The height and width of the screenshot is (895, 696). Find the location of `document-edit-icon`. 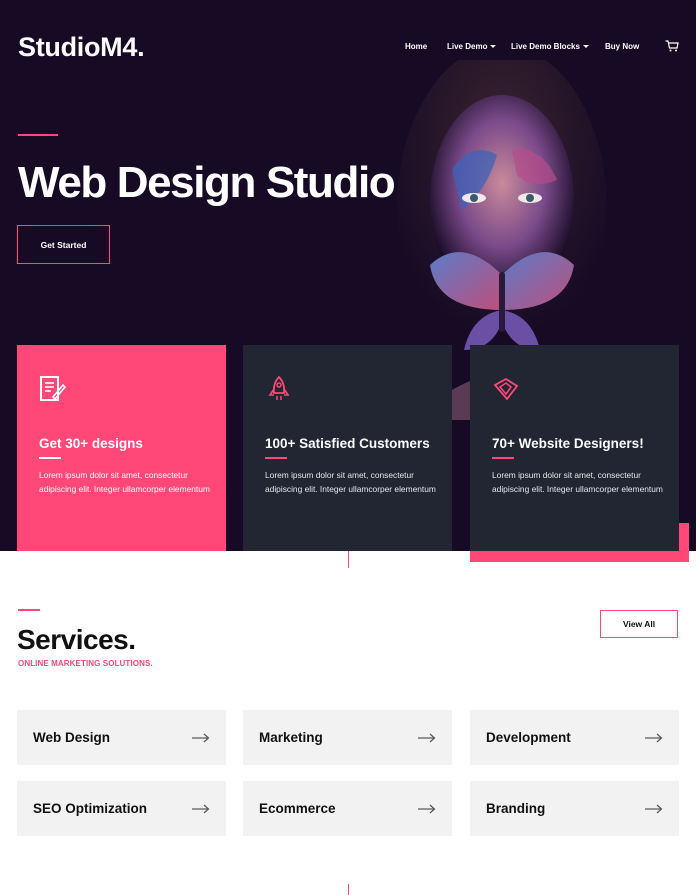

document-edit-icon is located at coordinates (53, 388).